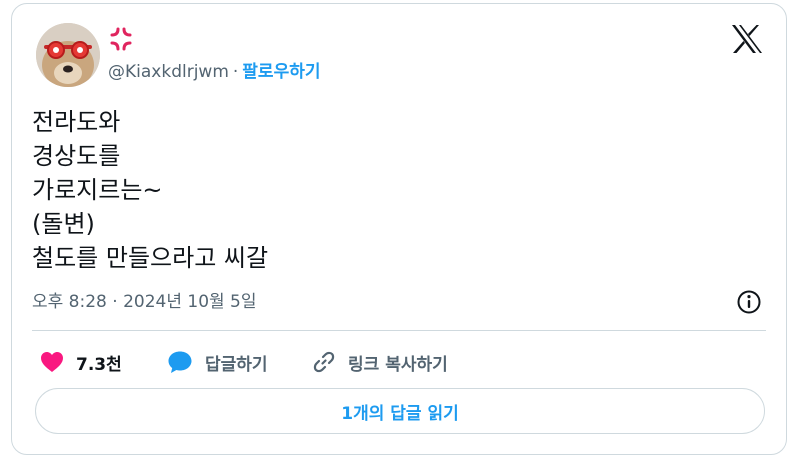 The image size is (800, 473). Describe the element at coordinates (168, 72) in the screenshot. I see `author-handle: @Kiaxkdlrjwm` at that location.